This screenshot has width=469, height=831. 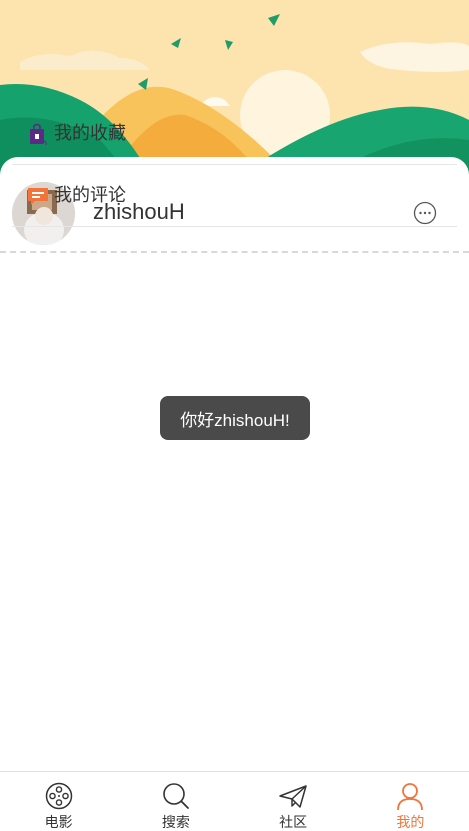 I want to click on bottom-tab-bar: 电影 搜索 社区 我的, so click(x=234, y=801).